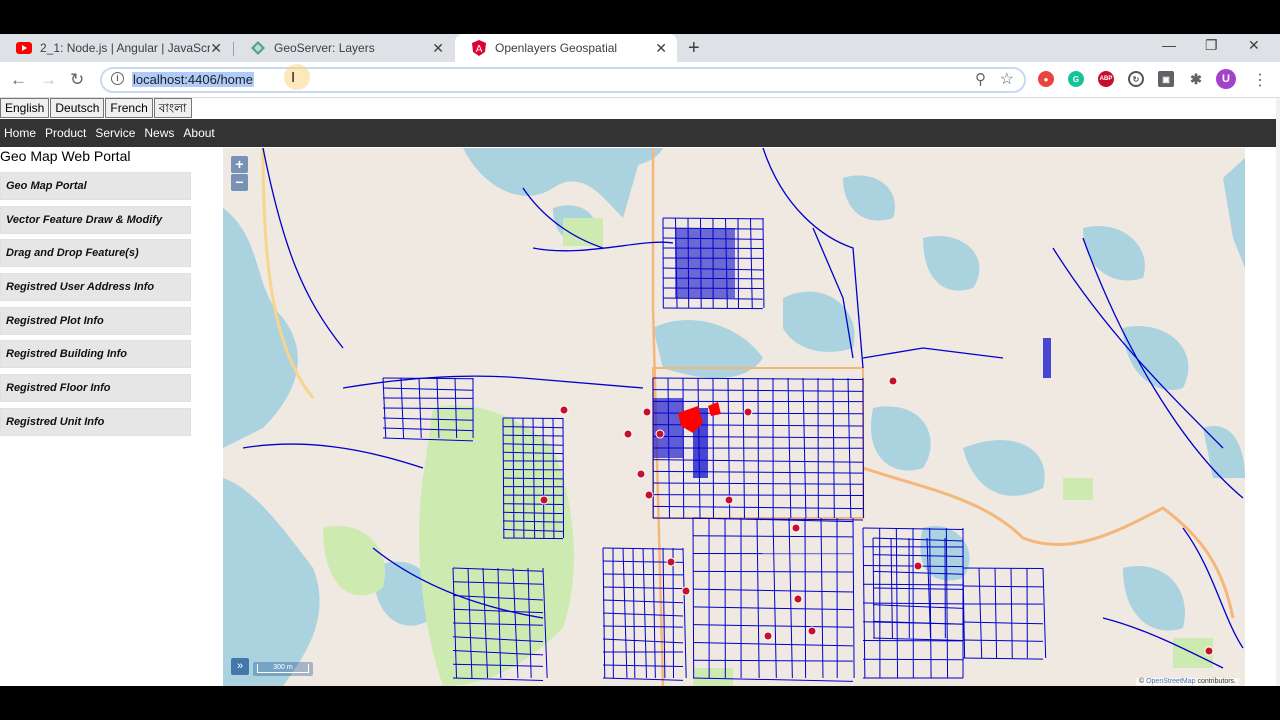  What do you see at coordinates (95, 388) in the screenshot?
I see `sidebar-item-floor-info: Registred Floor Info` at bounding box center [95, 388].